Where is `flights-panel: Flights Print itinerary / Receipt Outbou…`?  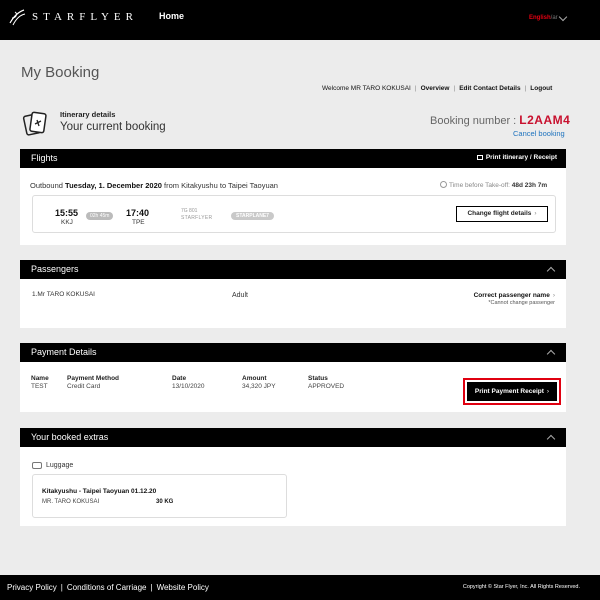
flights-panel: Flights Print itinerary / Receipt Outbou… is located at coordinates (293, 197).